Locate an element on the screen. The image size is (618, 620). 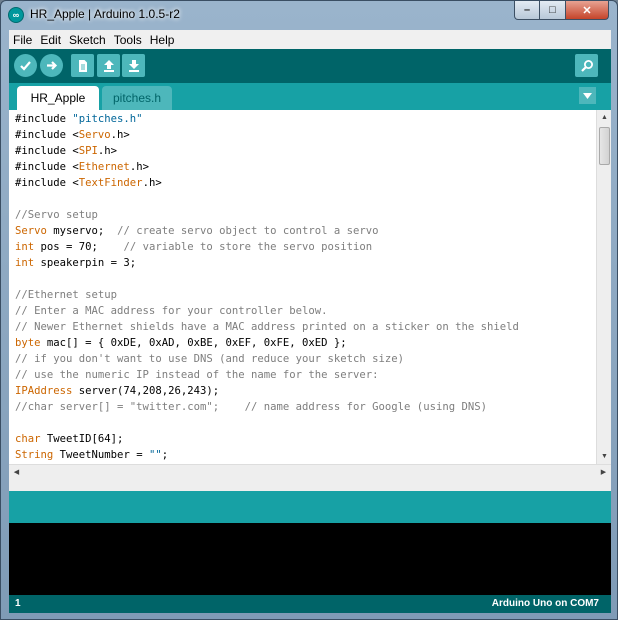
close-icon: ✕ is located at coordinates (587, 10).